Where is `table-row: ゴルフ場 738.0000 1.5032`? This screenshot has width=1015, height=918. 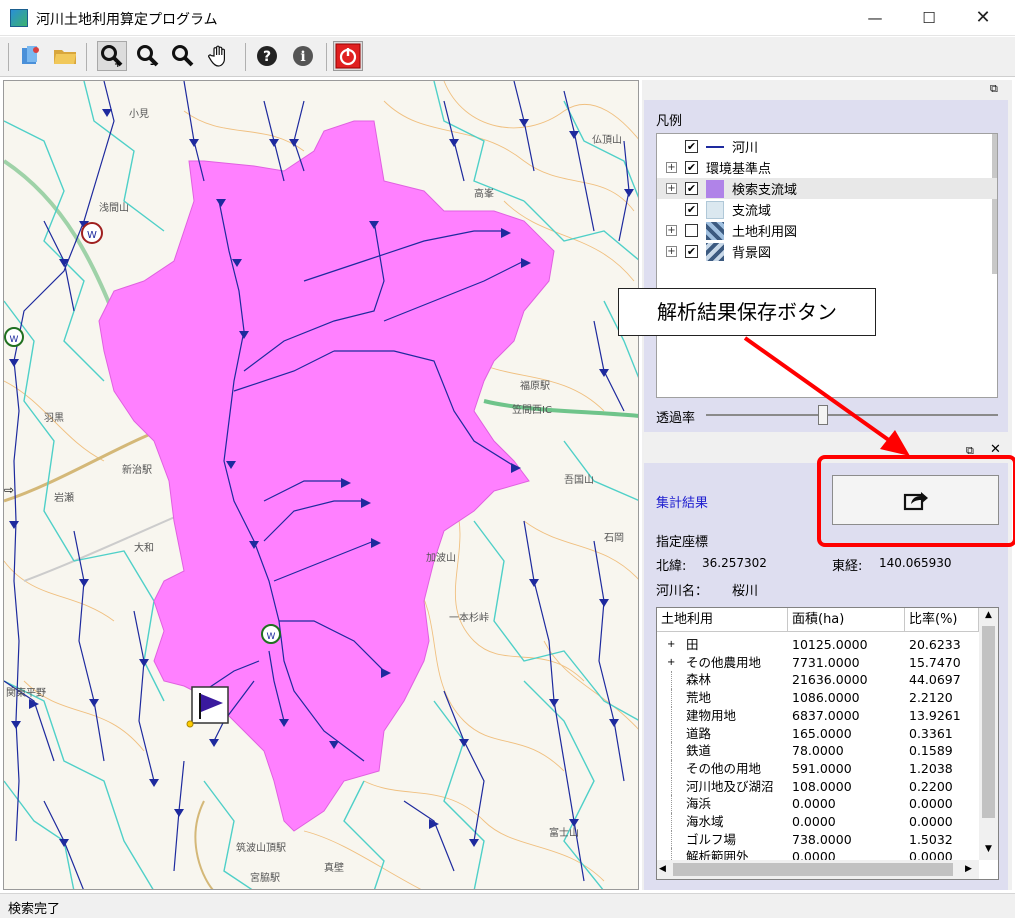
table-row: ゴルフ場 738.0000 1.5032 is located at coordinates (818, 839).